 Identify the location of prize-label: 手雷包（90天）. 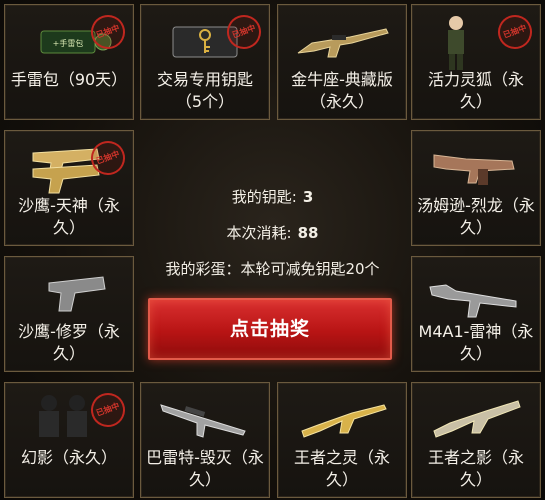
(69, 79).